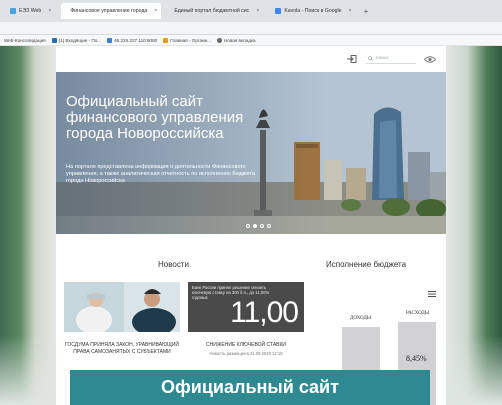 This screenshot has width=502, height=405. I want to click on page-icon, so click(110, 40).